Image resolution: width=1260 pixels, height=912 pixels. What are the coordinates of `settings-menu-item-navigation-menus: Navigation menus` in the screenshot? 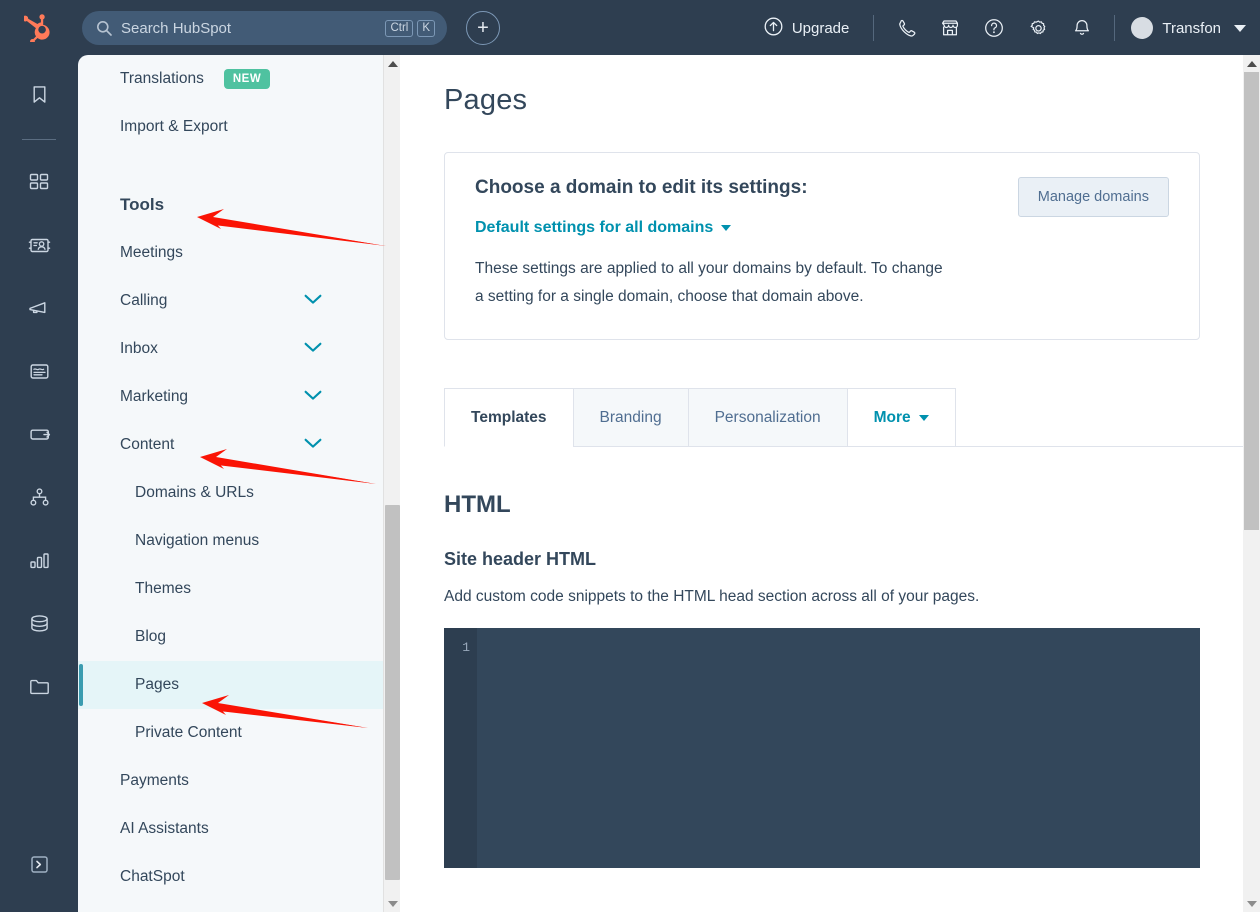 It's located at (239, 541).